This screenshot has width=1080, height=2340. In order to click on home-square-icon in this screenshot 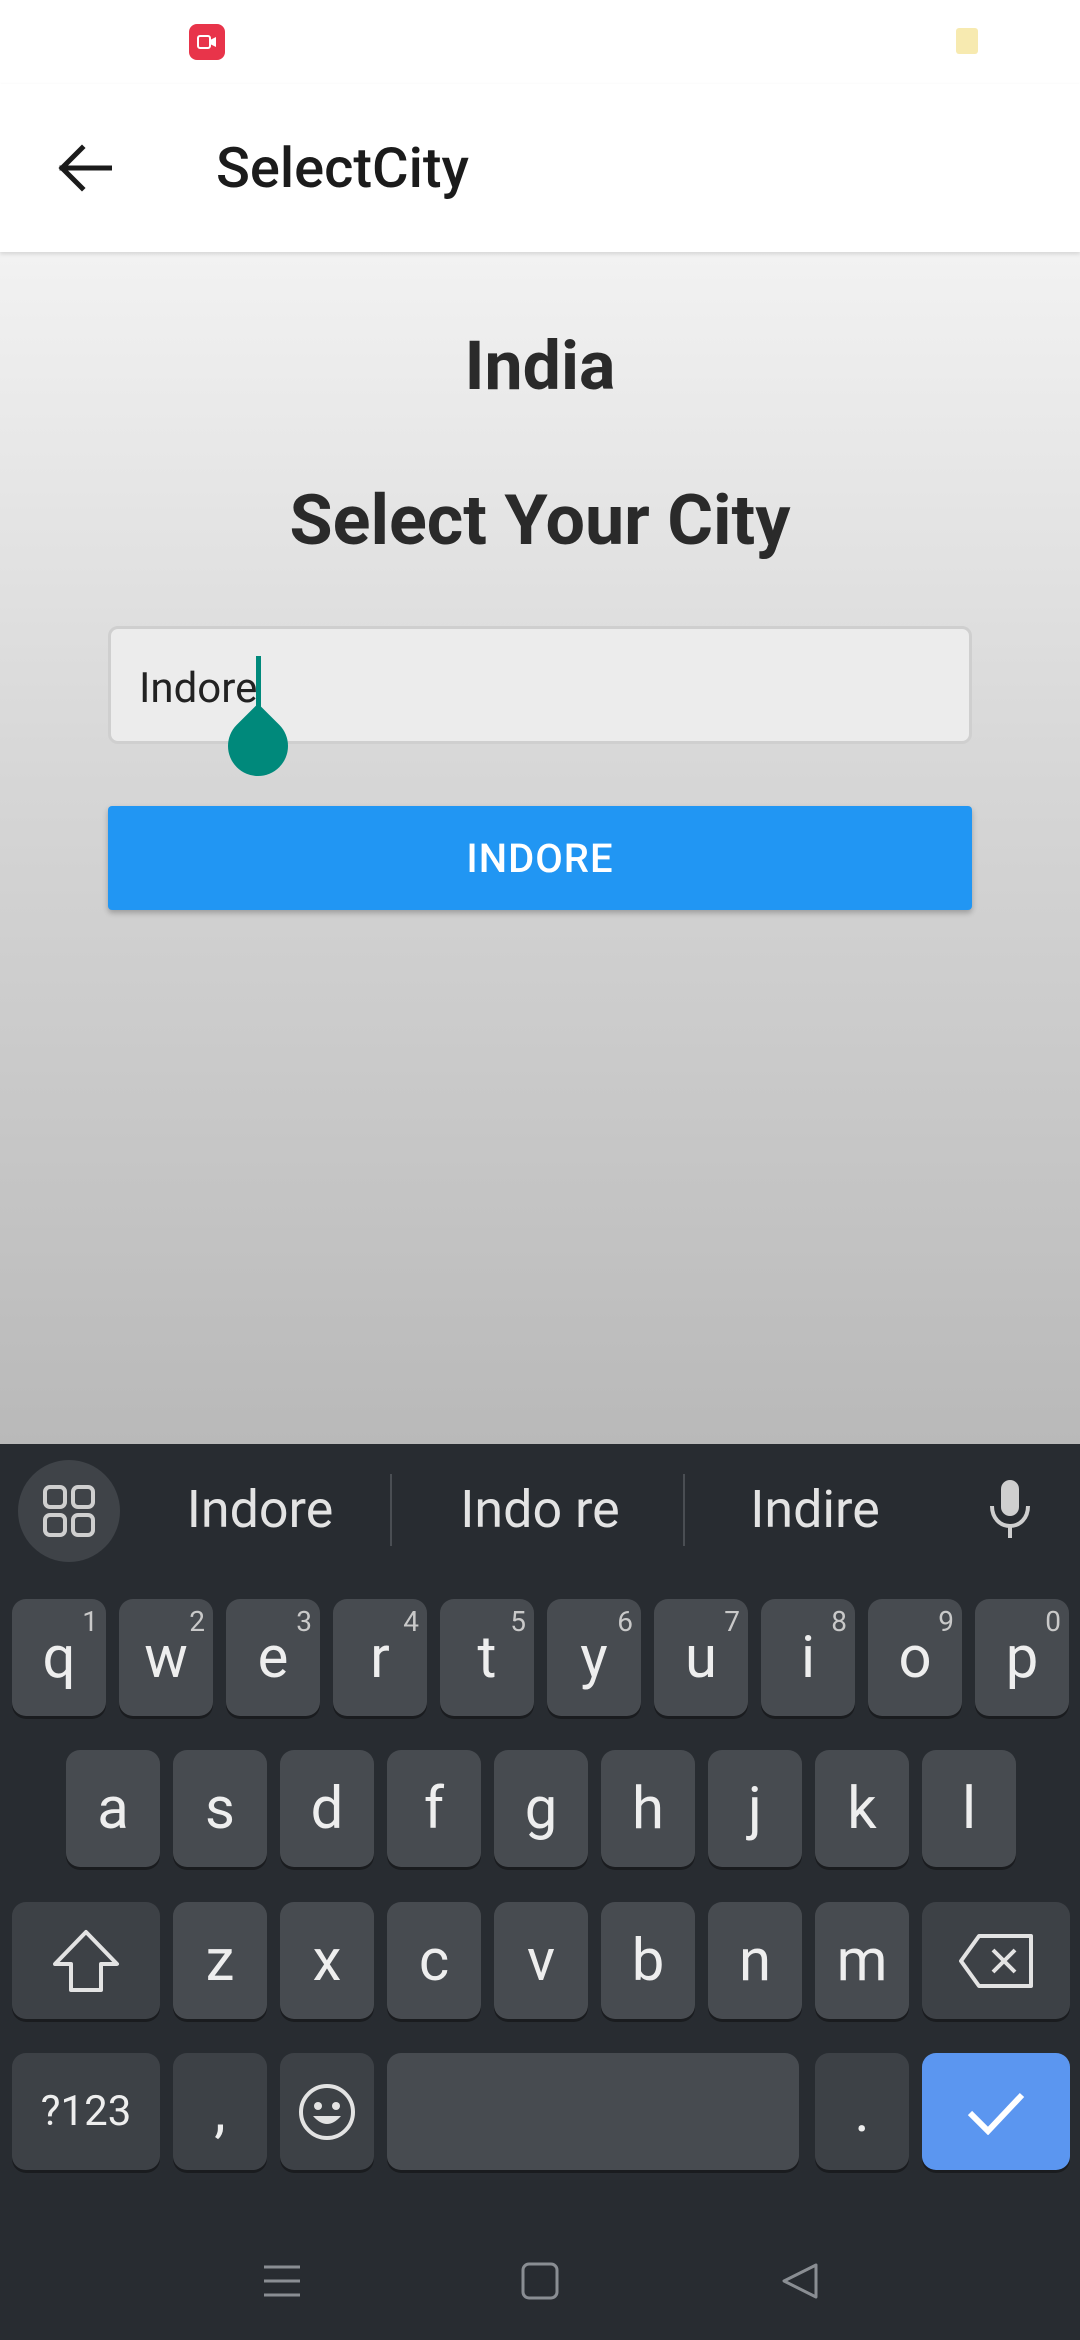, I will do `click(540, 2281)`.